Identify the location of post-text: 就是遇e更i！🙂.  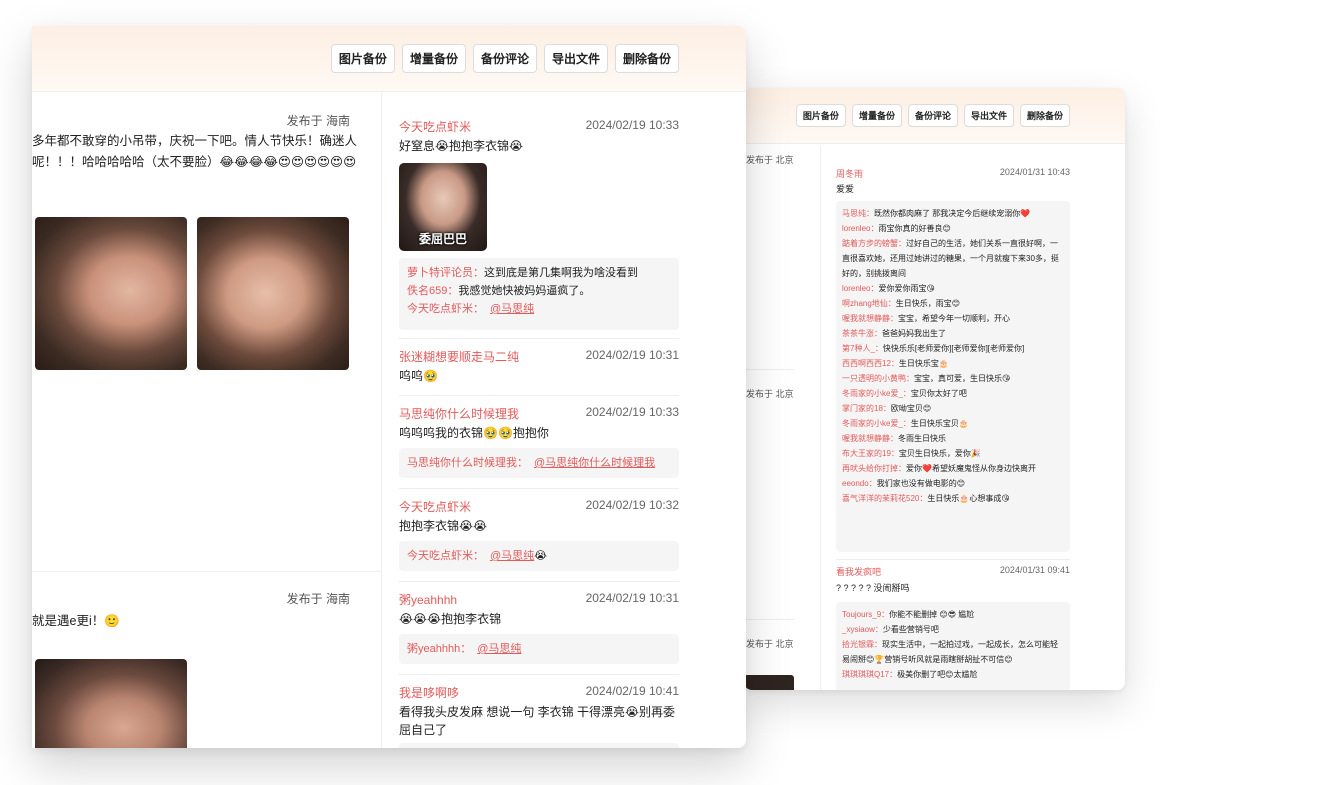
(76, 621).